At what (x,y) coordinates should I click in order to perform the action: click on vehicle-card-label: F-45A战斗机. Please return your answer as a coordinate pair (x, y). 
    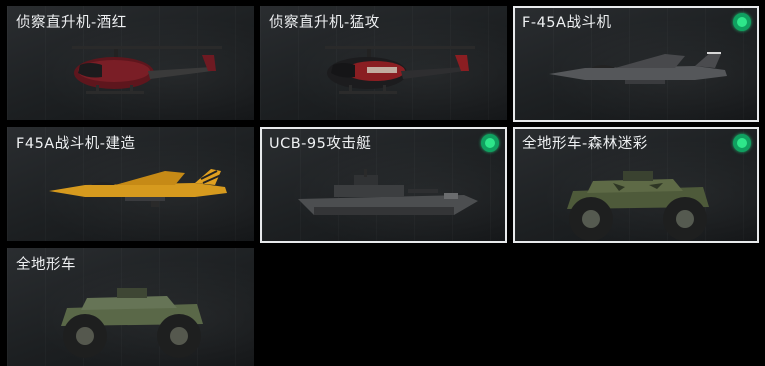
    Looking at the image, I should click on (567, 23).